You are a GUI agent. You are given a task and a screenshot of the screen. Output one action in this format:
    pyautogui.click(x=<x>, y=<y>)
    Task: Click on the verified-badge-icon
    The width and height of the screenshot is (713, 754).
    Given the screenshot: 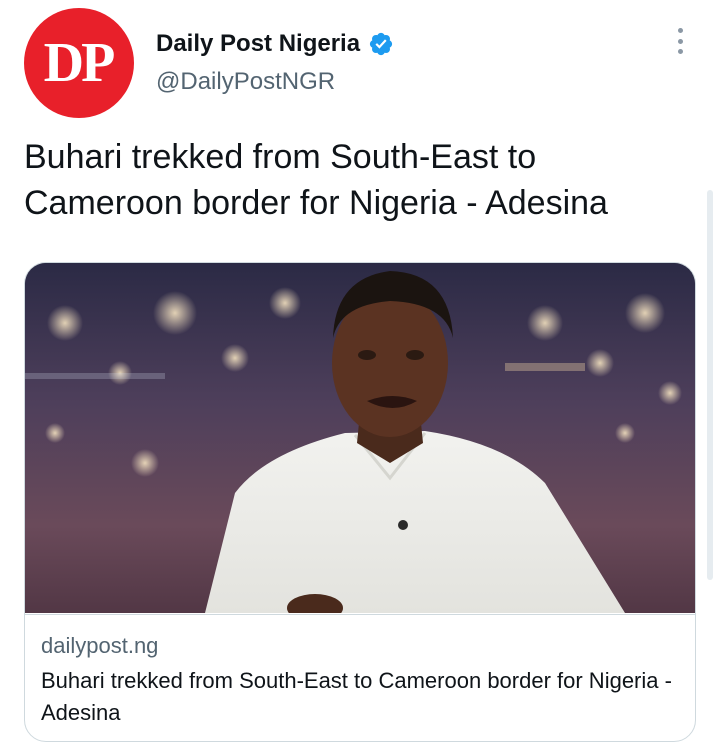 What is the action you would take?
    pyautogui.click(x=381, y=44)
    